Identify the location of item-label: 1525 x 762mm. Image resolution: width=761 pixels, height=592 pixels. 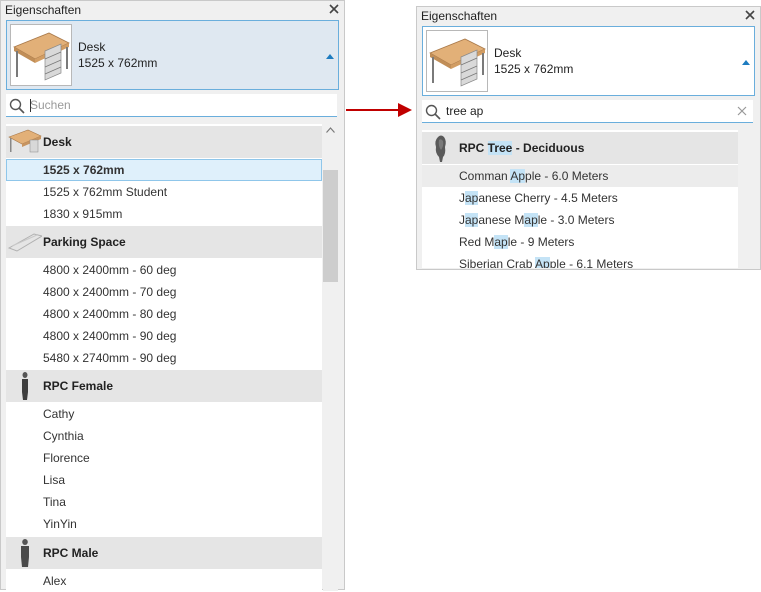
(84, 170).